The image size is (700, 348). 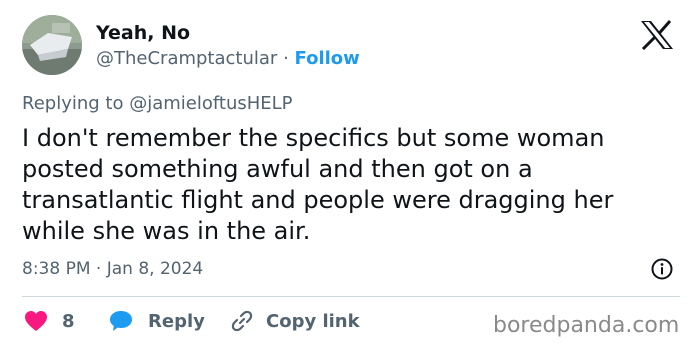 I want to click on link-icon, so click(x=242, y=321).